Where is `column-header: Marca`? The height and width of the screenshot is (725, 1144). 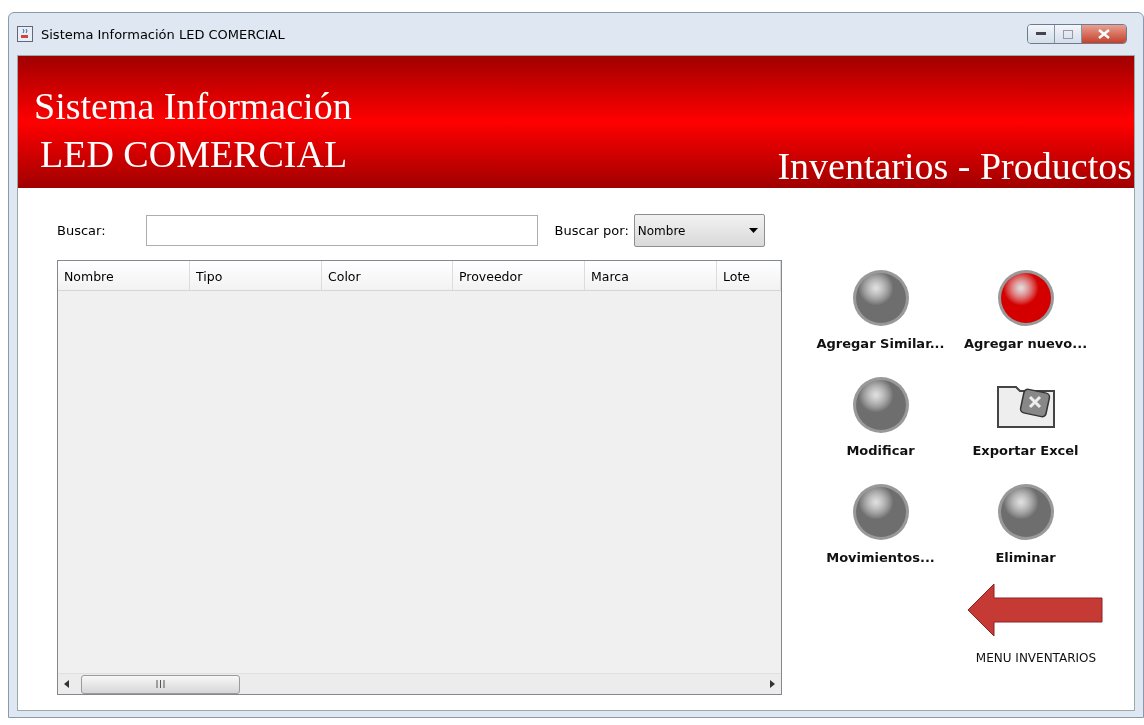
column-header: Marca is located at coordinates (651, 275).